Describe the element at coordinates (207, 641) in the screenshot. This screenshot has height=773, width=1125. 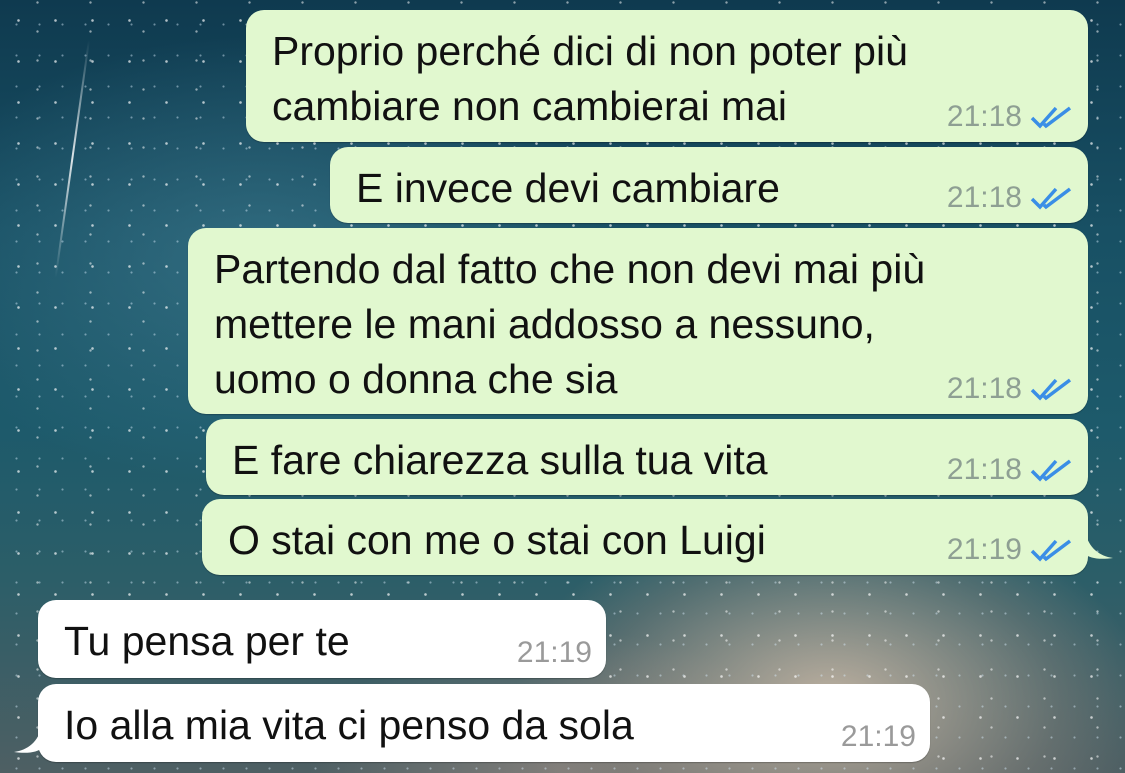
I see `message-text: Tu pensa per te` at that location.